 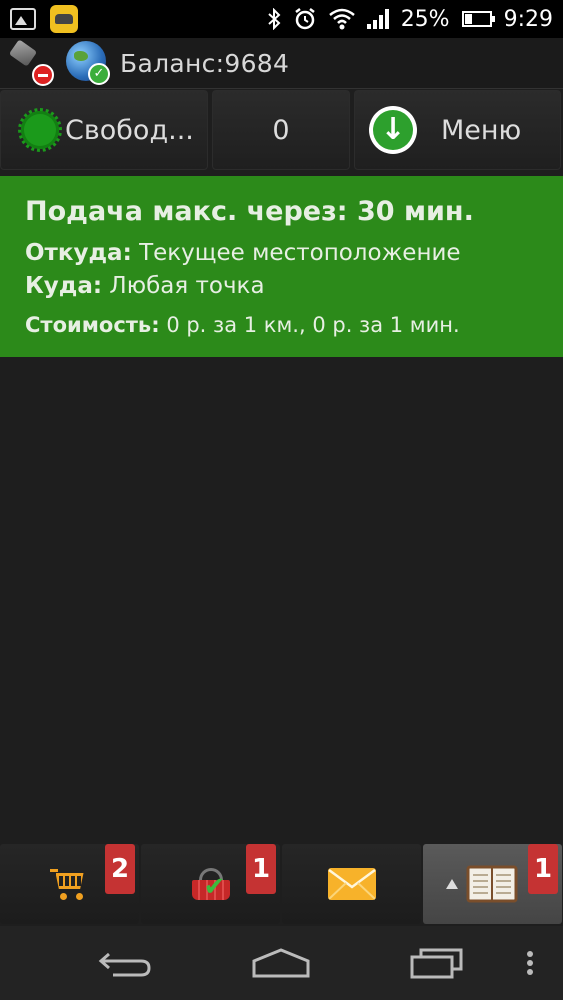 What do you see at coordinates (304, 19) in the screenshot?
I see `alarm-icon` at bounding box center [304, 19].